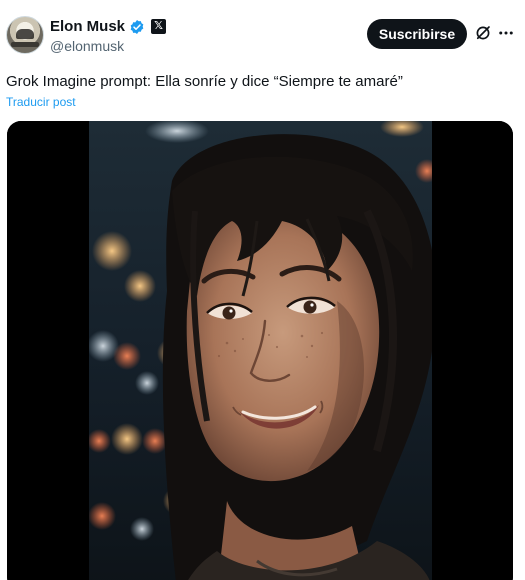 This screenshot has width=525, height=580. What do you see at coordinates (506, 33) in the screenshot?
I see `more-options-icon` at bounding box center [506, 33].